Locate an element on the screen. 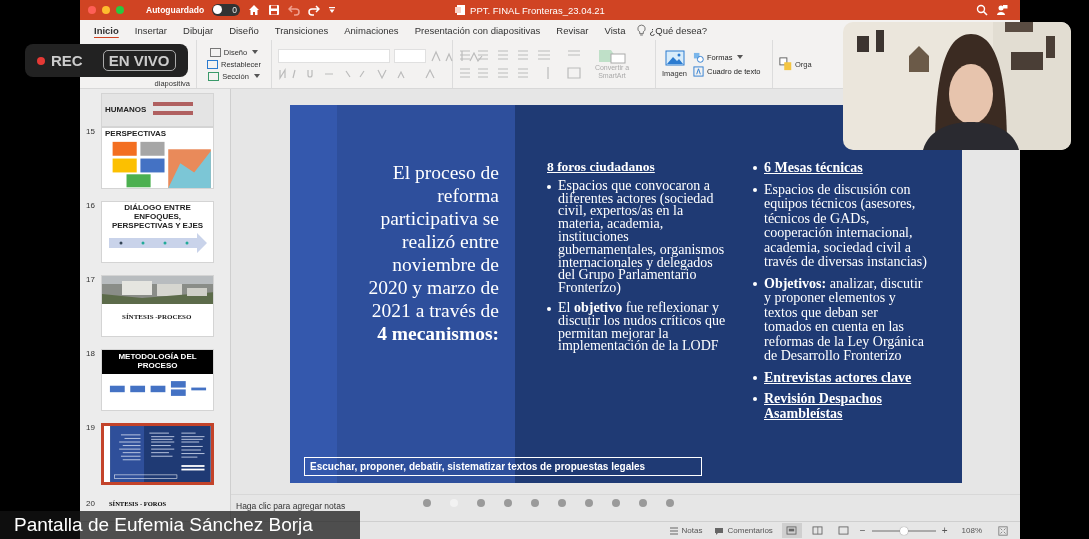 Image resolution: width=1089 pixels, height=539 pixels. ribbon-tab: Dibujar is located at coordinates (198, 30).